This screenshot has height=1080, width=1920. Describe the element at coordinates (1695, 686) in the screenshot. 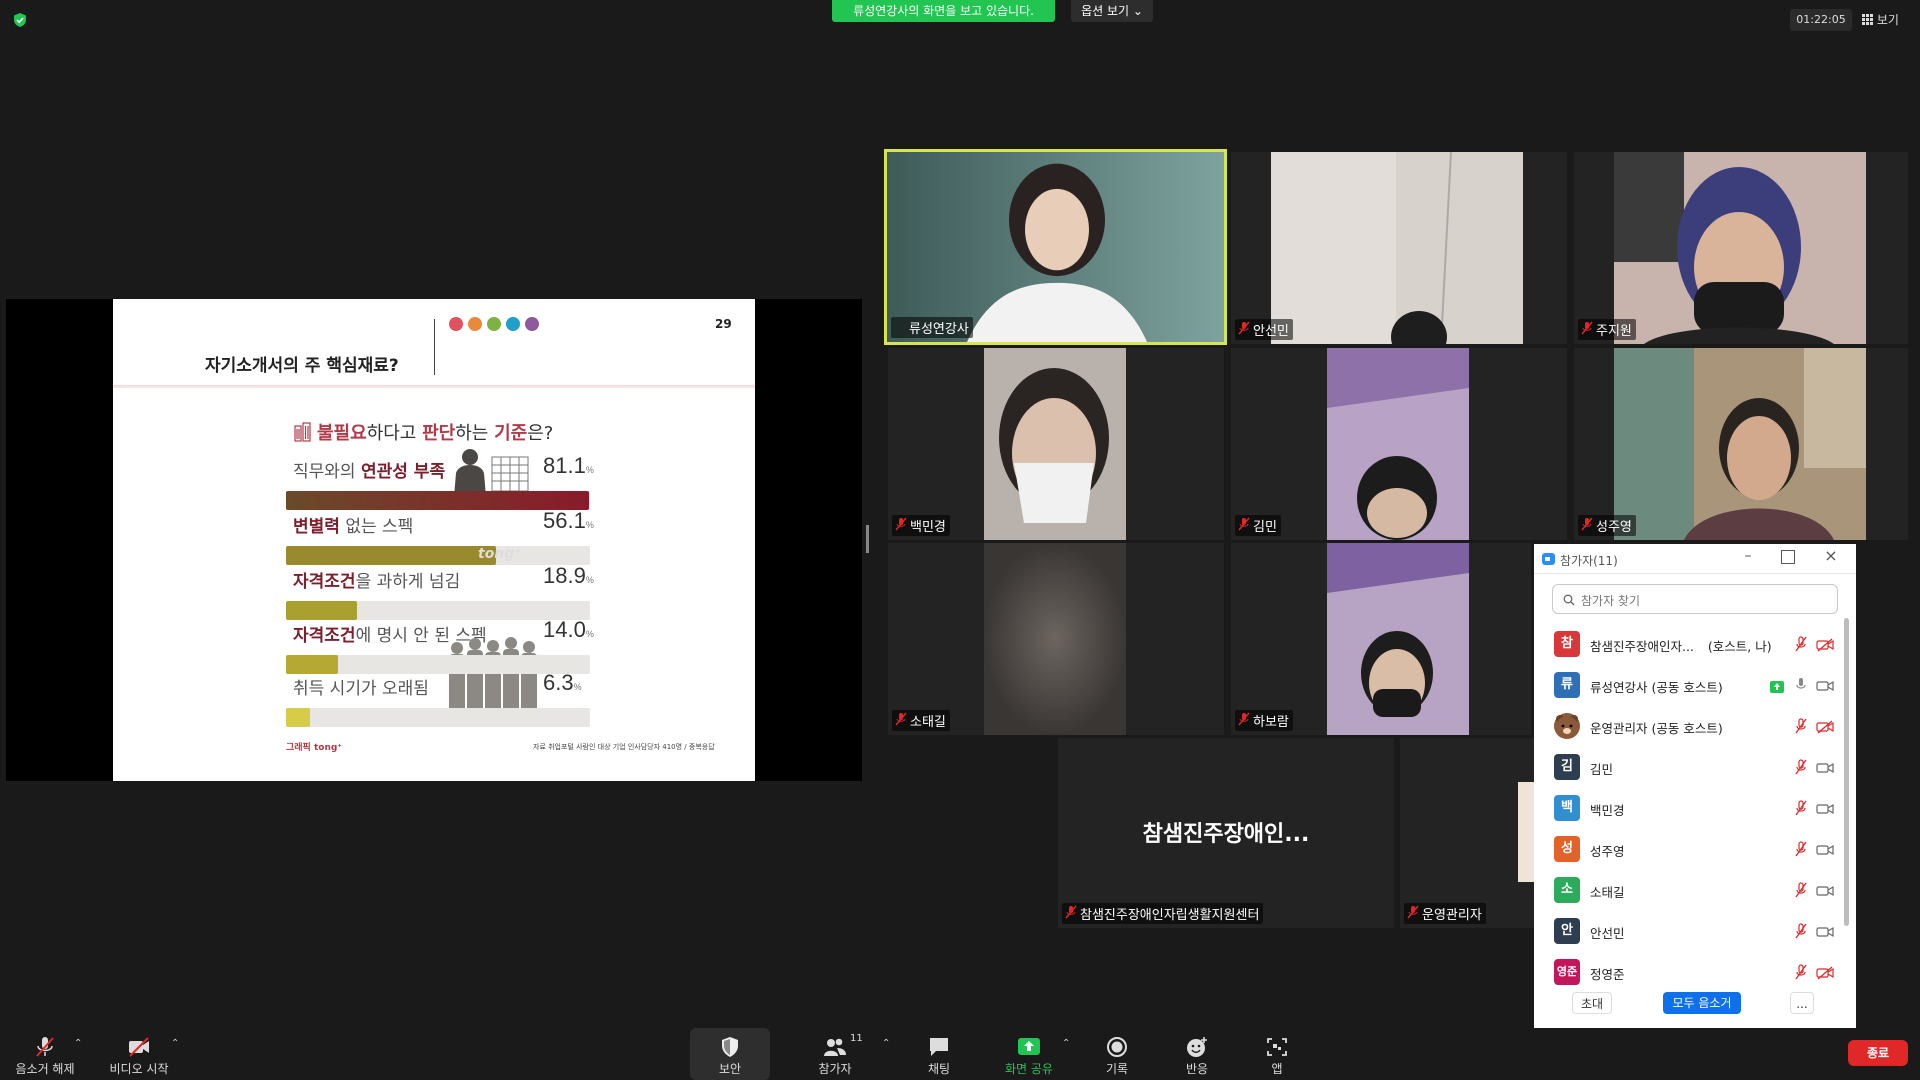

I see `participant-row: 류 류성연강사 (공동 호스트)` at that location.